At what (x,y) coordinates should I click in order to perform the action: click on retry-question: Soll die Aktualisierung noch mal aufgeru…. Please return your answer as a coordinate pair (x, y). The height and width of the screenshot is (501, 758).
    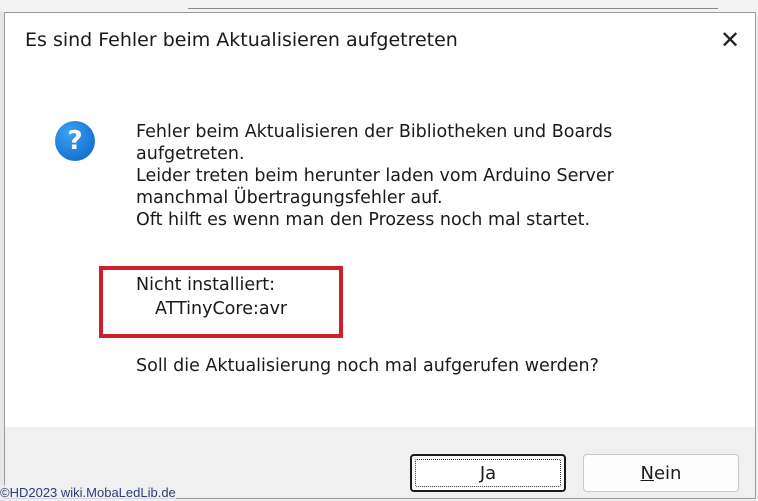
    Looking at the image, I should click on (367, 366).